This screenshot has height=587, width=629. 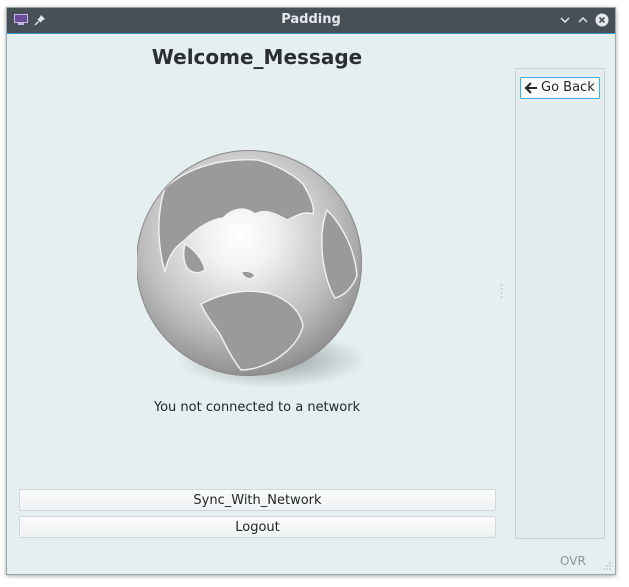 What do you see at coordinates (568, 87) in the screenshot?
I see `go-back-label: Go Back` at bounding box center [568, 87].